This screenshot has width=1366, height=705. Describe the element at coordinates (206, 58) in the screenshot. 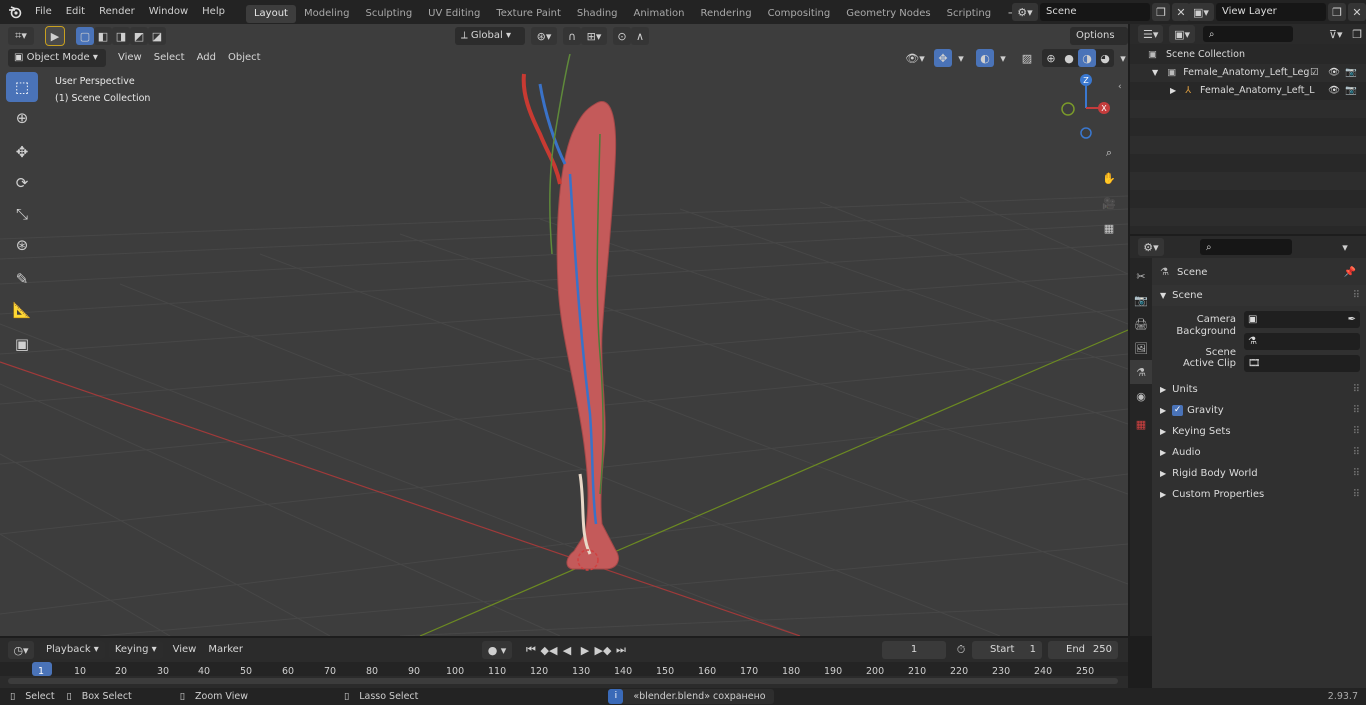

I see `menu-add: Add` at that location.